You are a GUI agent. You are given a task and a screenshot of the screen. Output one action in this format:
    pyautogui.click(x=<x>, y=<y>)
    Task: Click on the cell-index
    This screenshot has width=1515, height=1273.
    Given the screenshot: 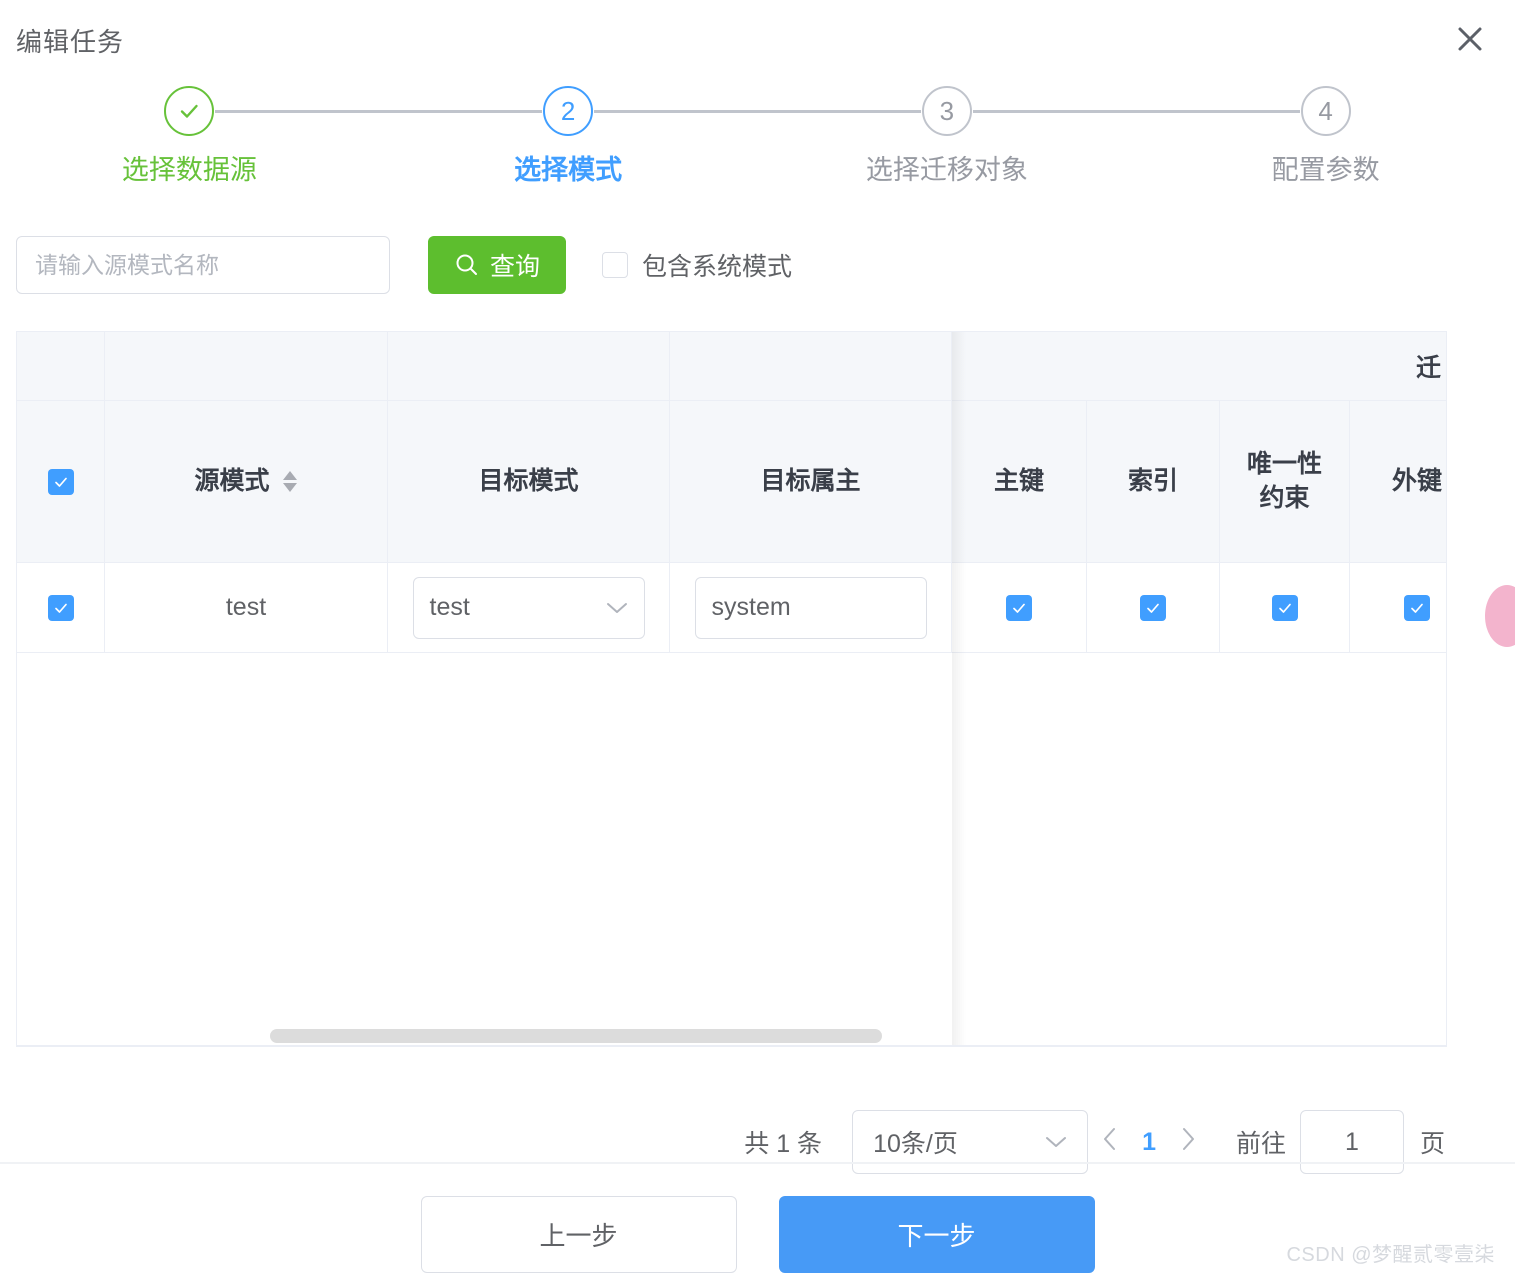 What is the action you would take?
    pyautogui.click(x=1153, y=608)
    